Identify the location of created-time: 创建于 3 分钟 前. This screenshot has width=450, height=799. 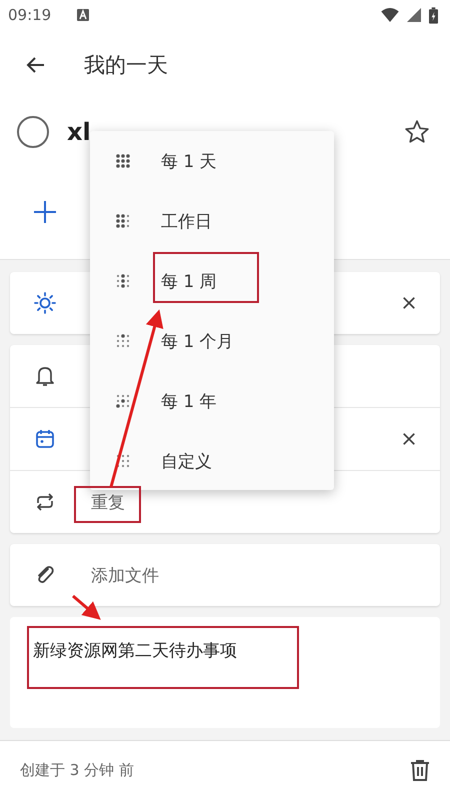
(77, 770).